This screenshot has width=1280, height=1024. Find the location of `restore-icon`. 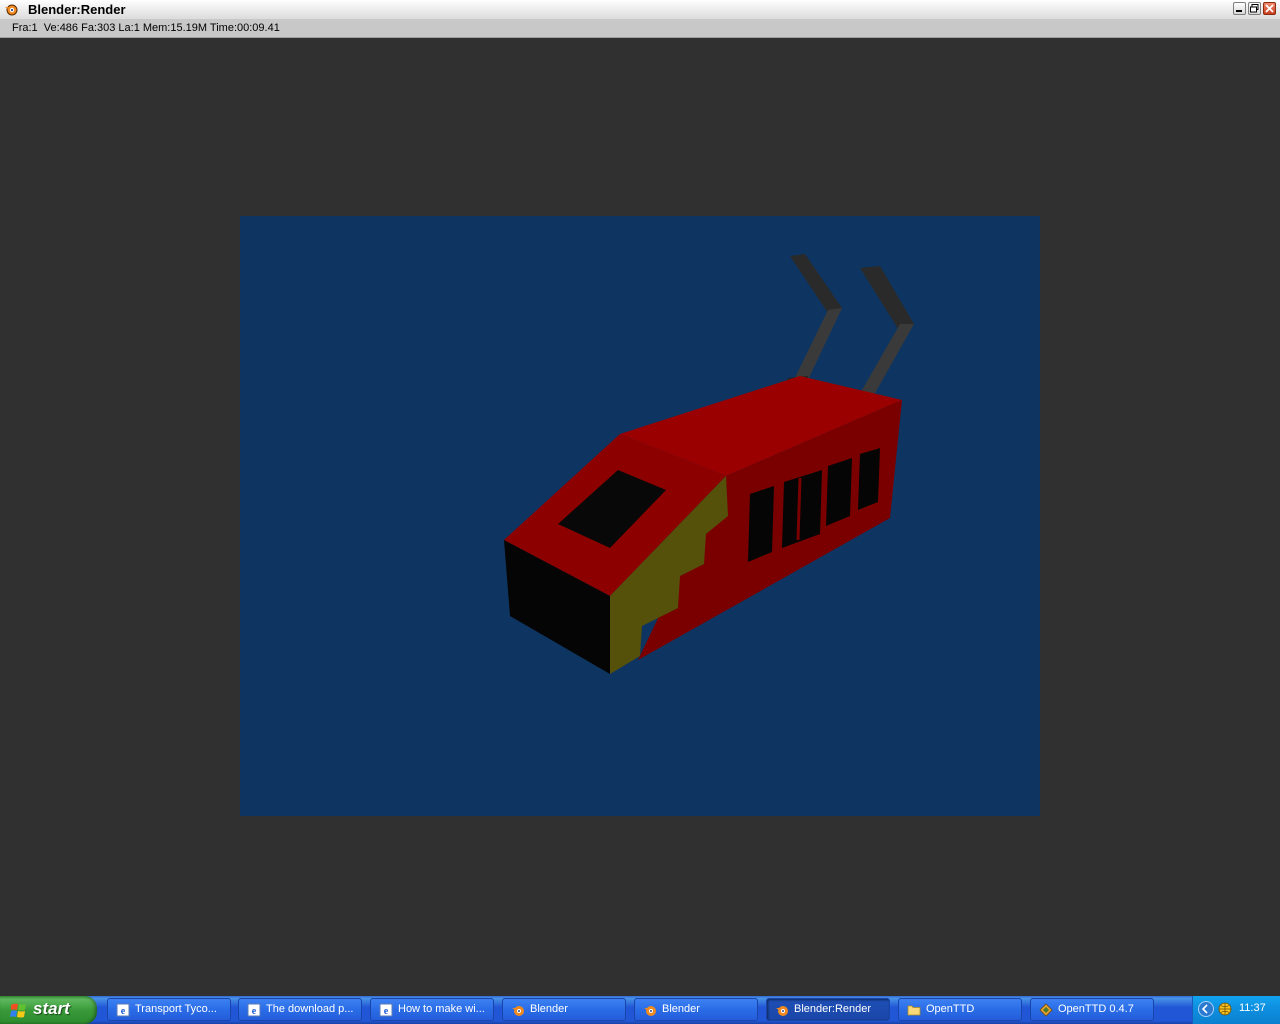

restore-icon is located at coordinates (1254, 8).